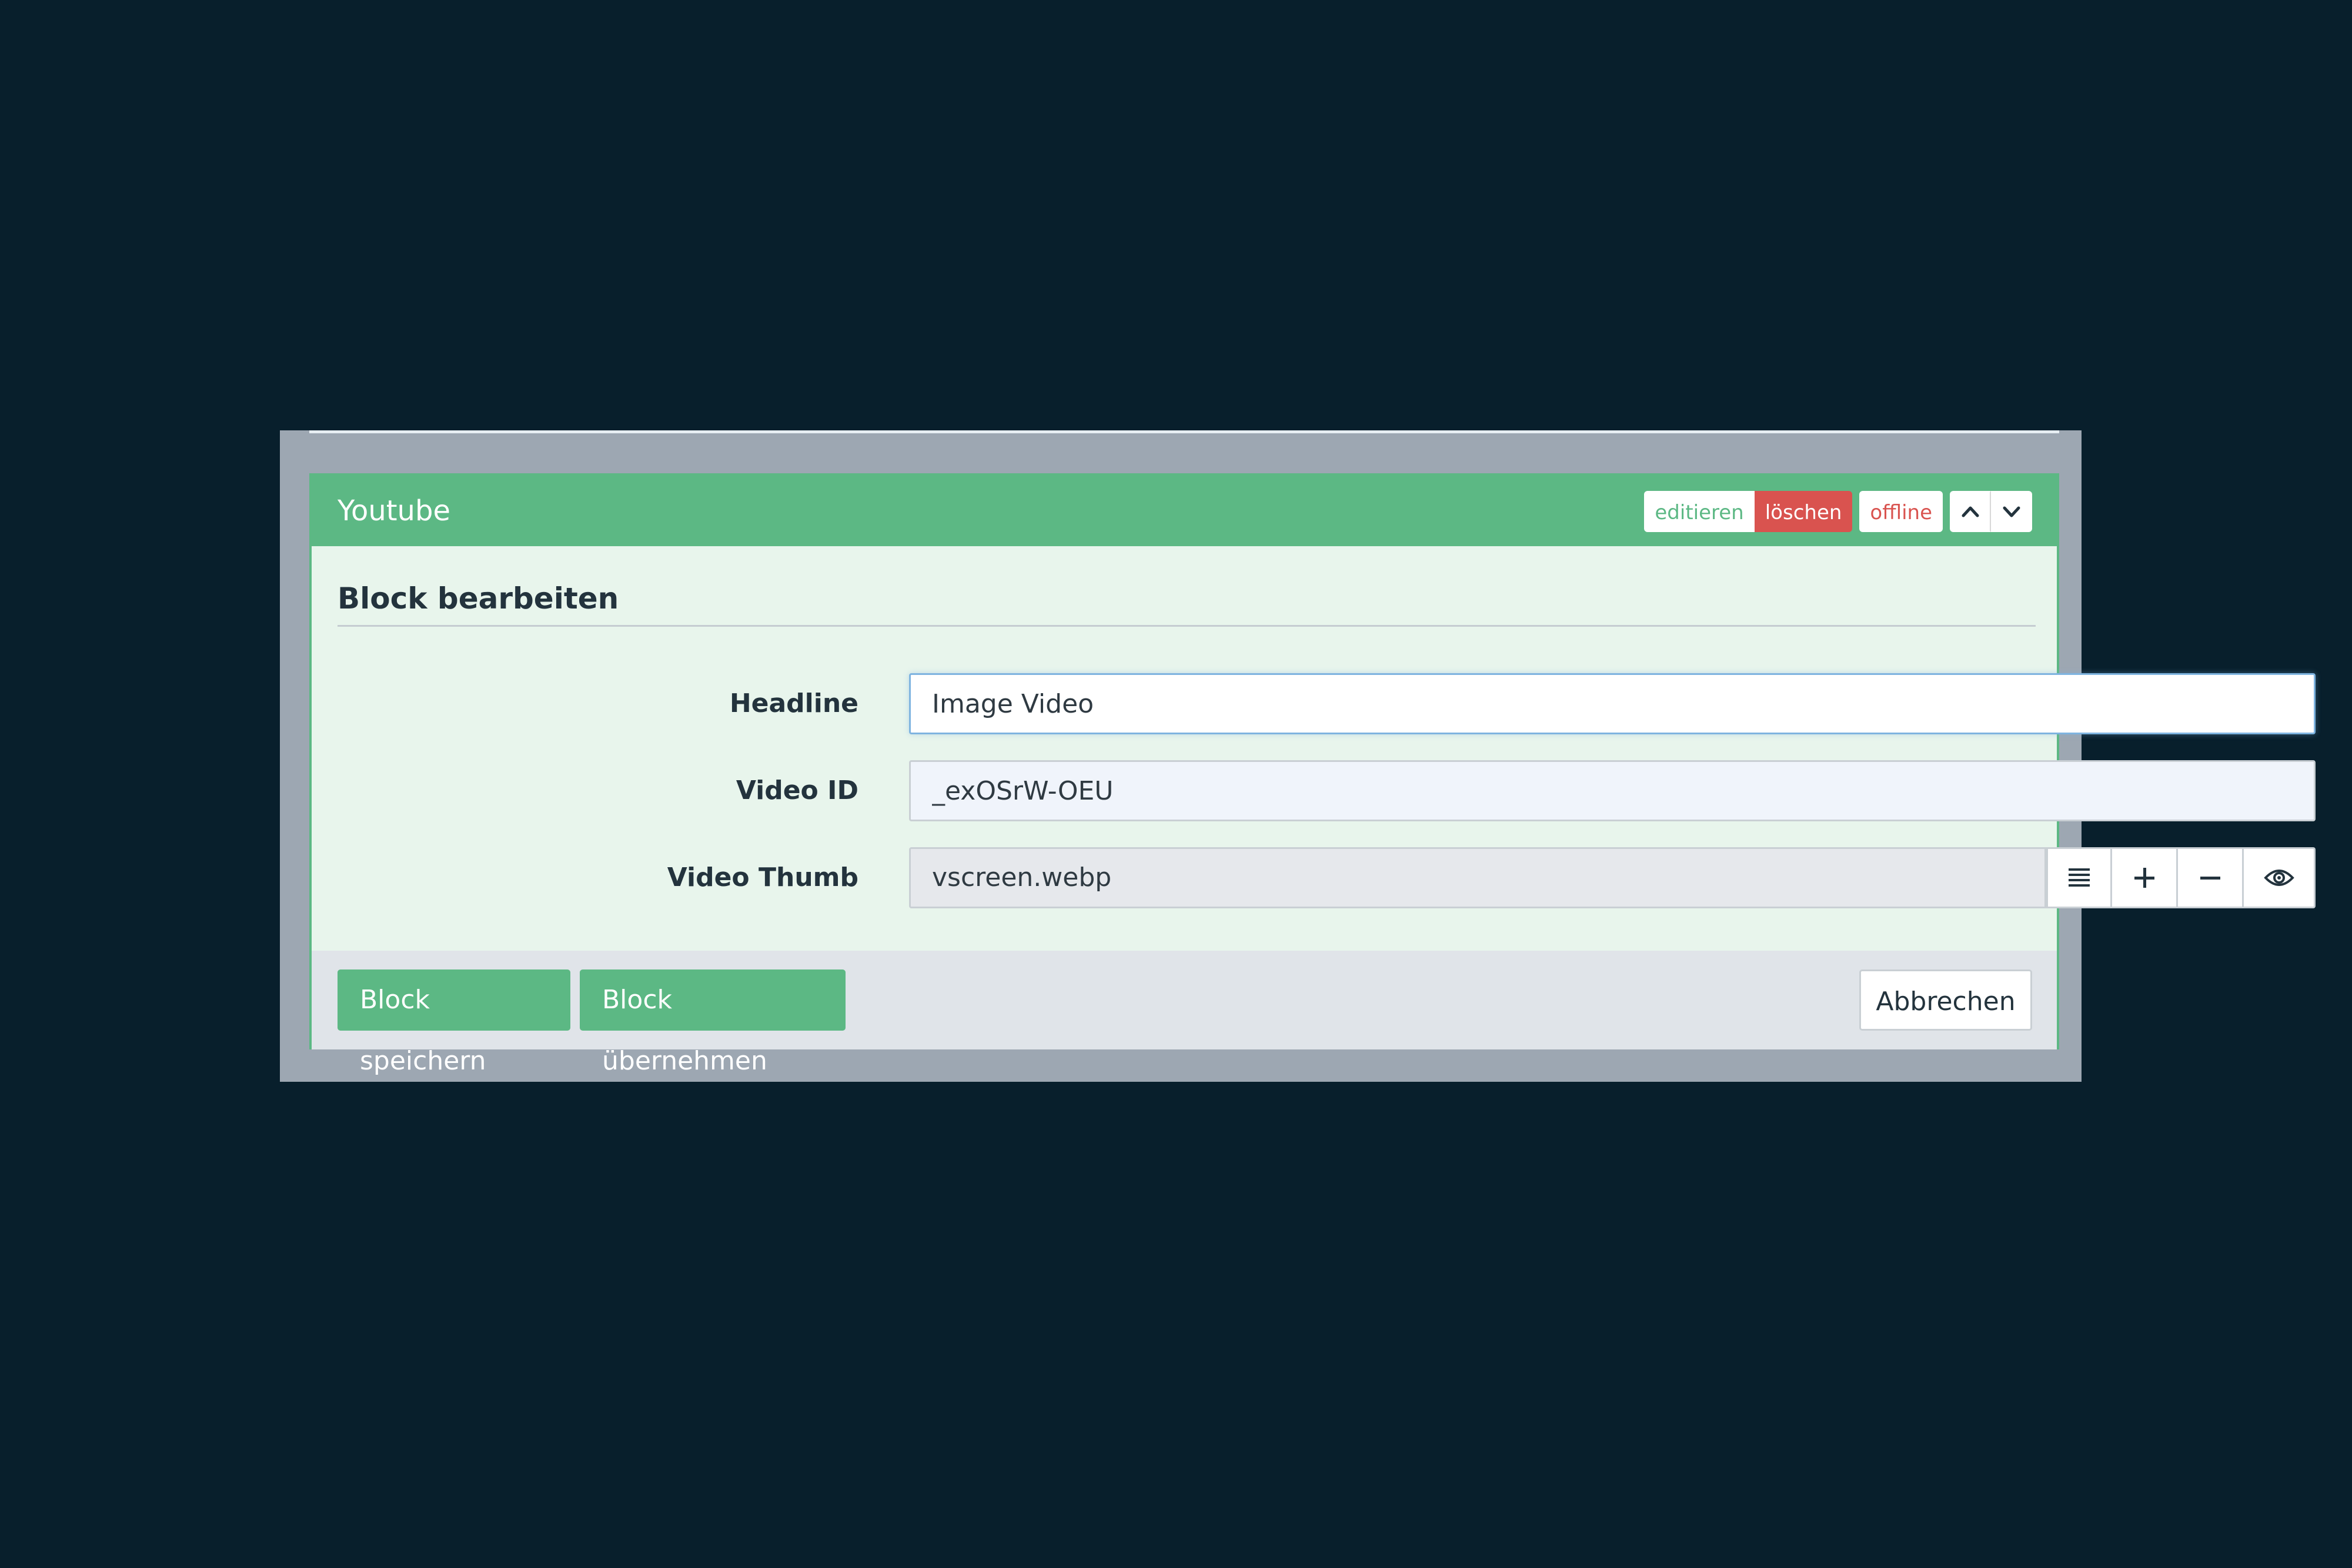 The width and height of the screenshot is (2352, 1568). Describe the element at coordinates (478, 598) in the screenshot. I see `section-title: Block bearbeiten` at that location.